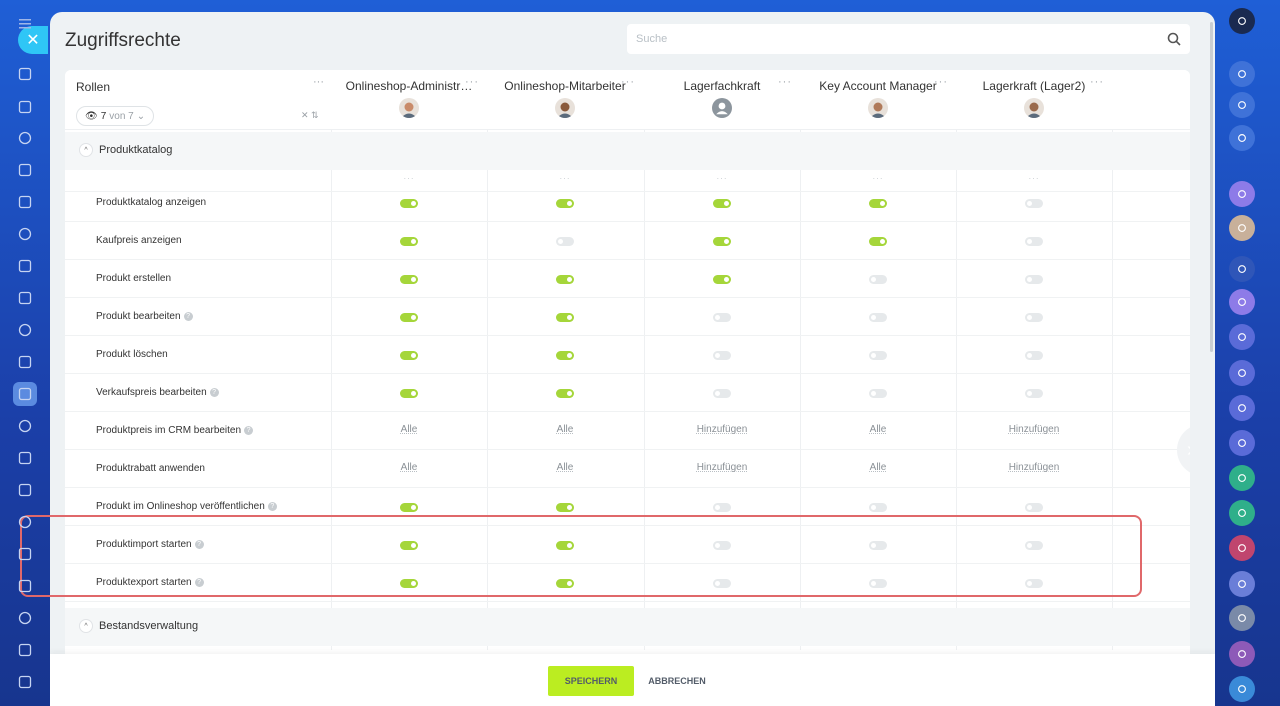  Describe the element at coordinates (1242, 618) in the screenshot. I see `robot-avatar-icon` at that location.